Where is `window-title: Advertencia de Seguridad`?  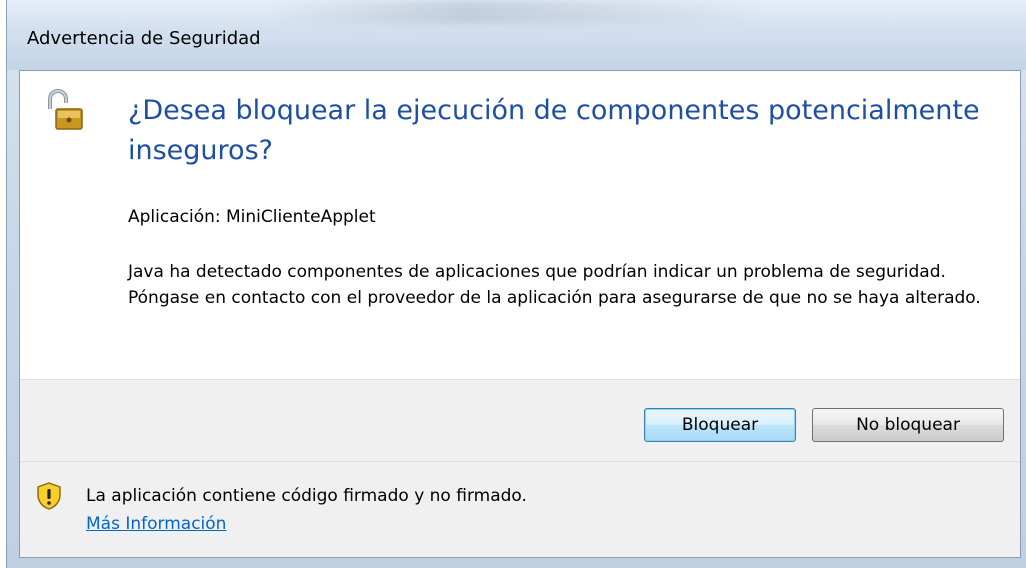
window-title: Advertencia de Seguridad is located at coordinates (144, 38).